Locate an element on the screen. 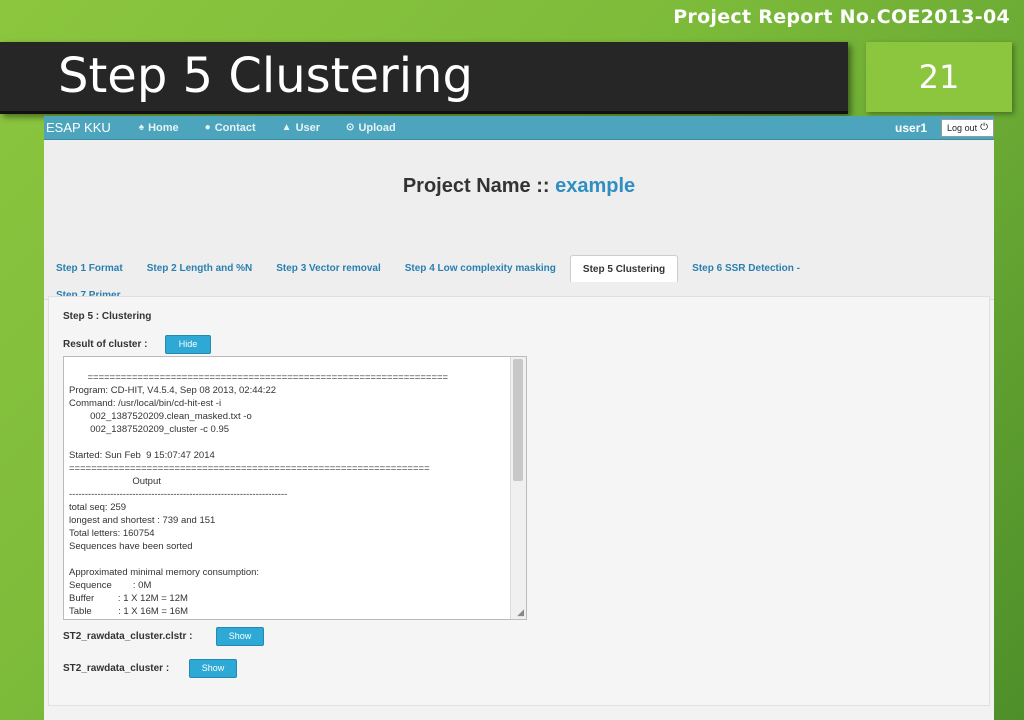 The height and width of the screenshot is (720, 1024). brand-link: ESAP KKU is located at coordinates (78, 127).